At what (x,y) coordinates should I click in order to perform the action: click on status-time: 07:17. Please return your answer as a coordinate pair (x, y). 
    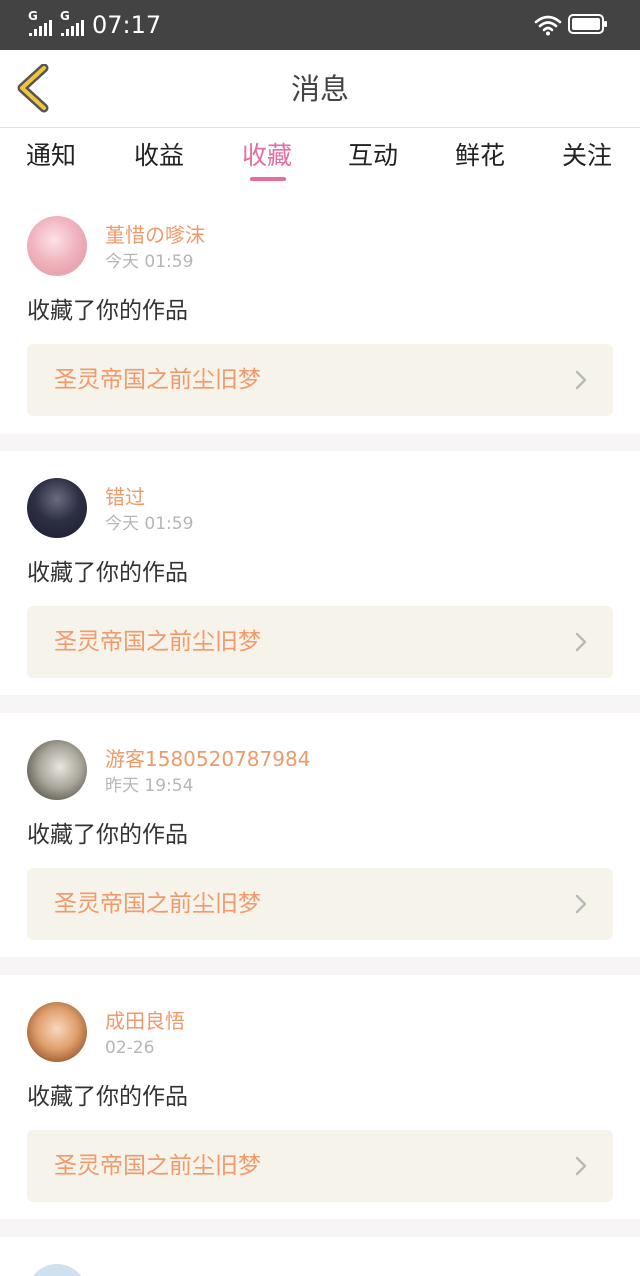
    Looking at the image, I should click on (127, 25).